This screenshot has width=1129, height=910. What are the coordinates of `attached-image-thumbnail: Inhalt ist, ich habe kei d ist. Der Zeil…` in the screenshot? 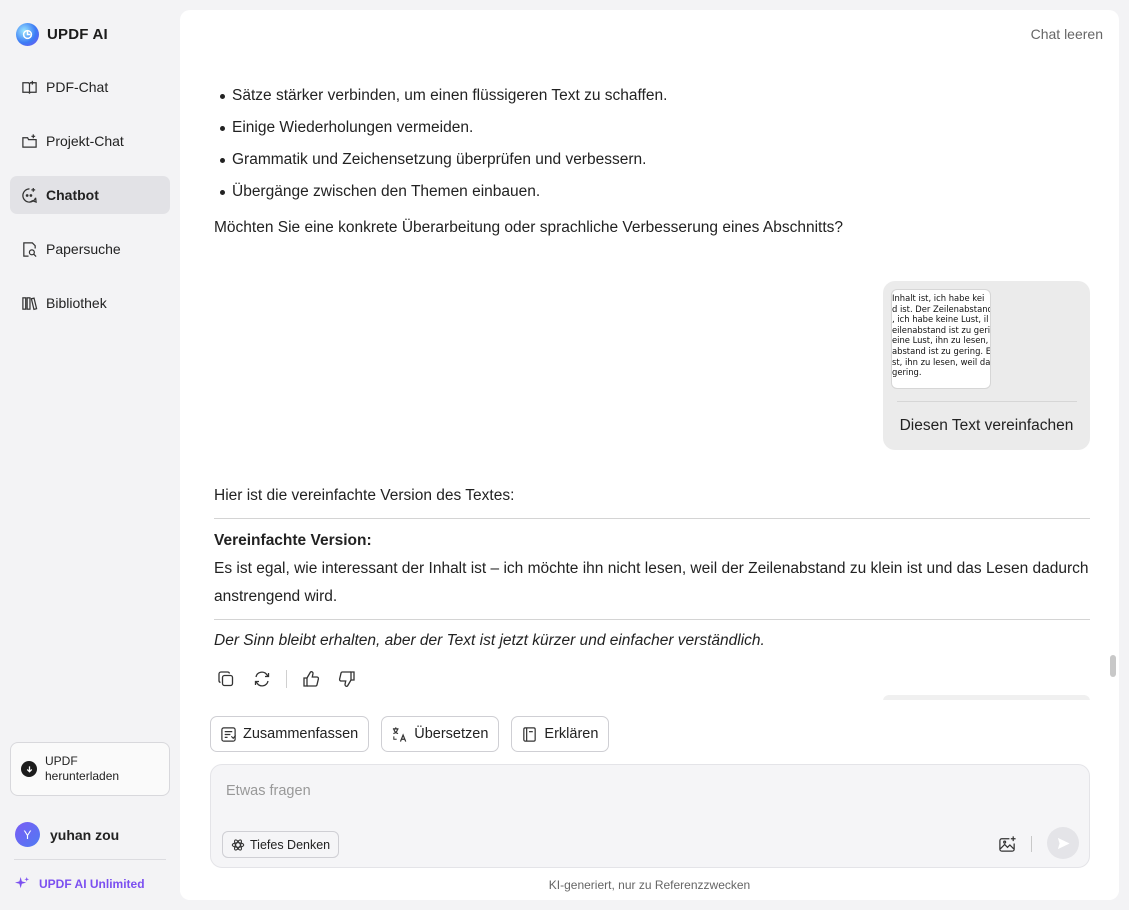 It's located at (941, 339).